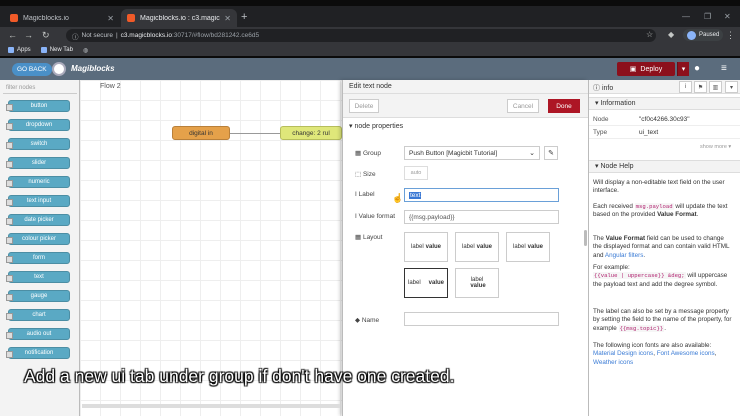 This screenshot has width=740, height=416. Describe the element at coordinates (730, 35) in the screenshot. I see `menu-kebab-icon: ⋮` at that location.